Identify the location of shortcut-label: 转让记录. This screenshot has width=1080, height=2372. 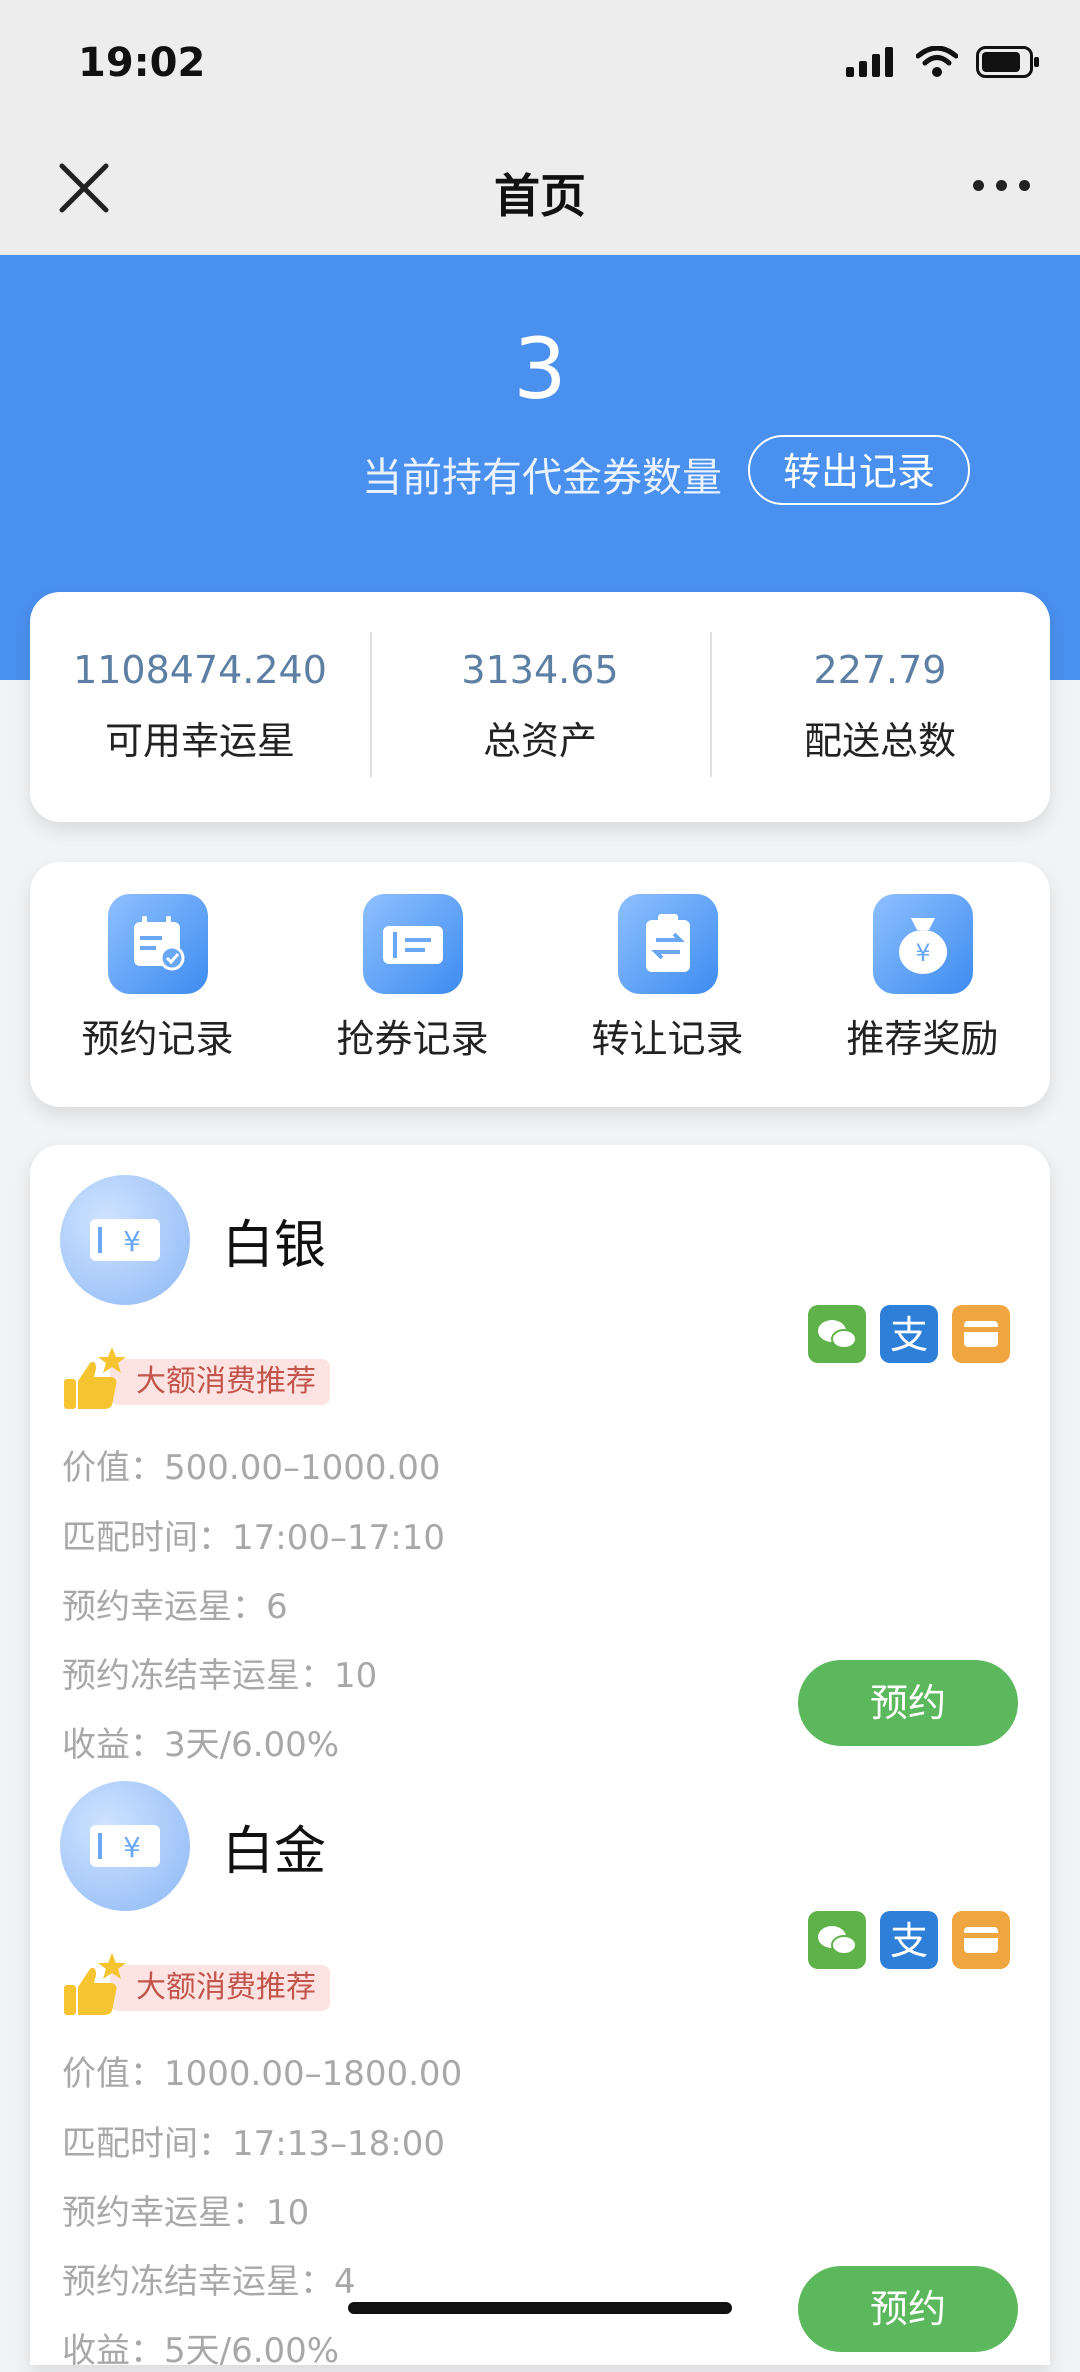
(667, 1039).